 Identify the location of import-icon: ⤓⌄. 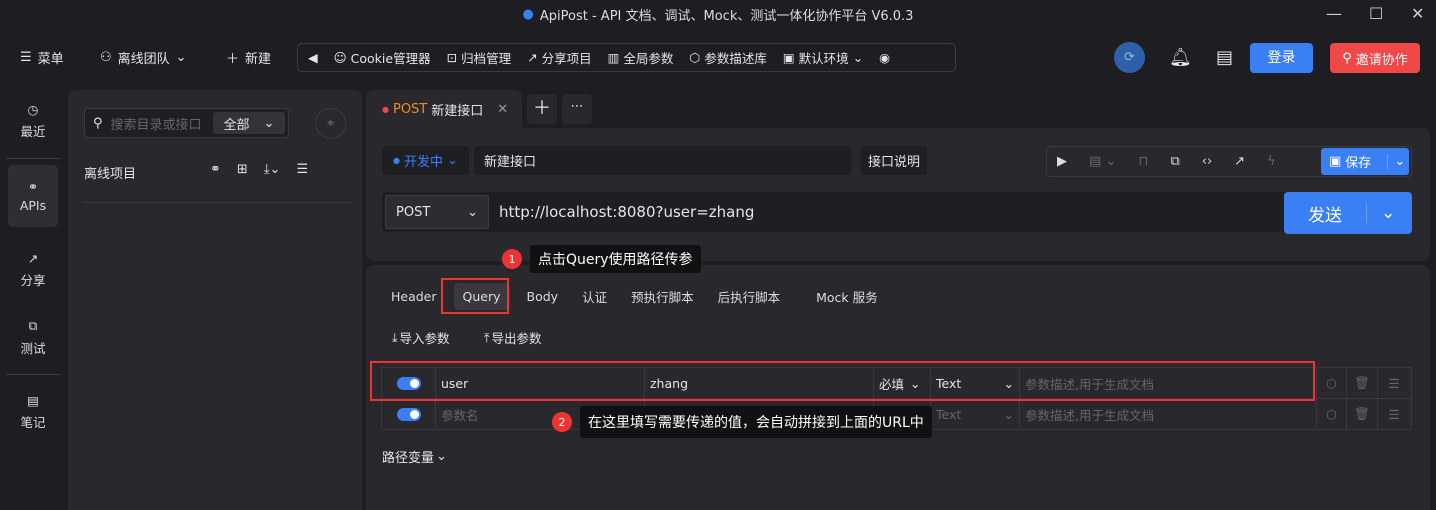
(272, 169).